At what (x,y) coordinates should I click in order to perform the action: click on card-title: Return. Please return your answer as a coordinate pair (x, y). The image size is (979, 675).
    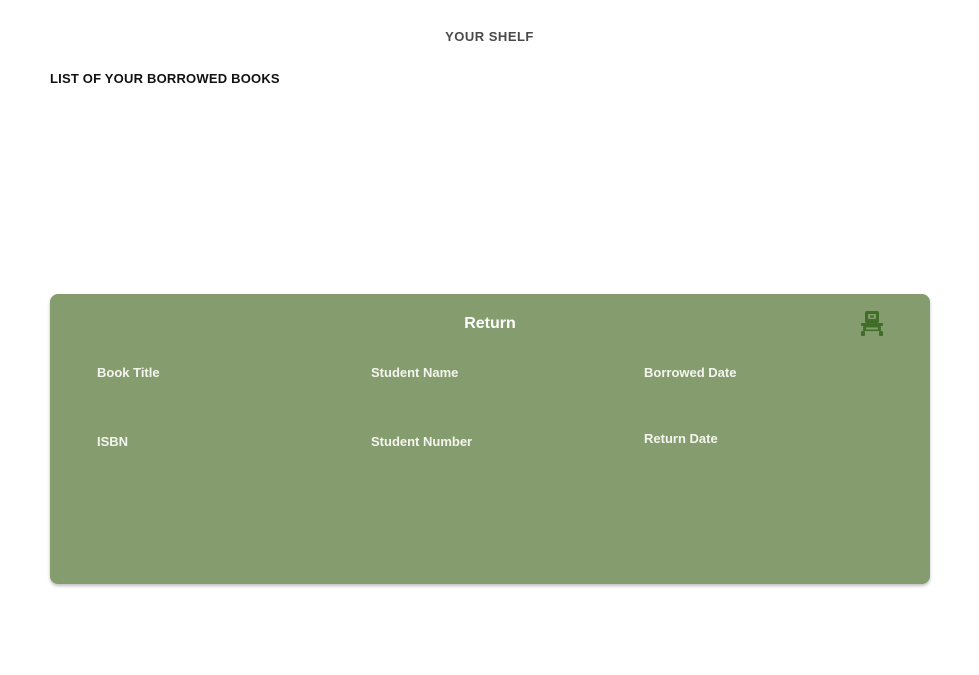
    Looking at the image, I should click on (490, 323).